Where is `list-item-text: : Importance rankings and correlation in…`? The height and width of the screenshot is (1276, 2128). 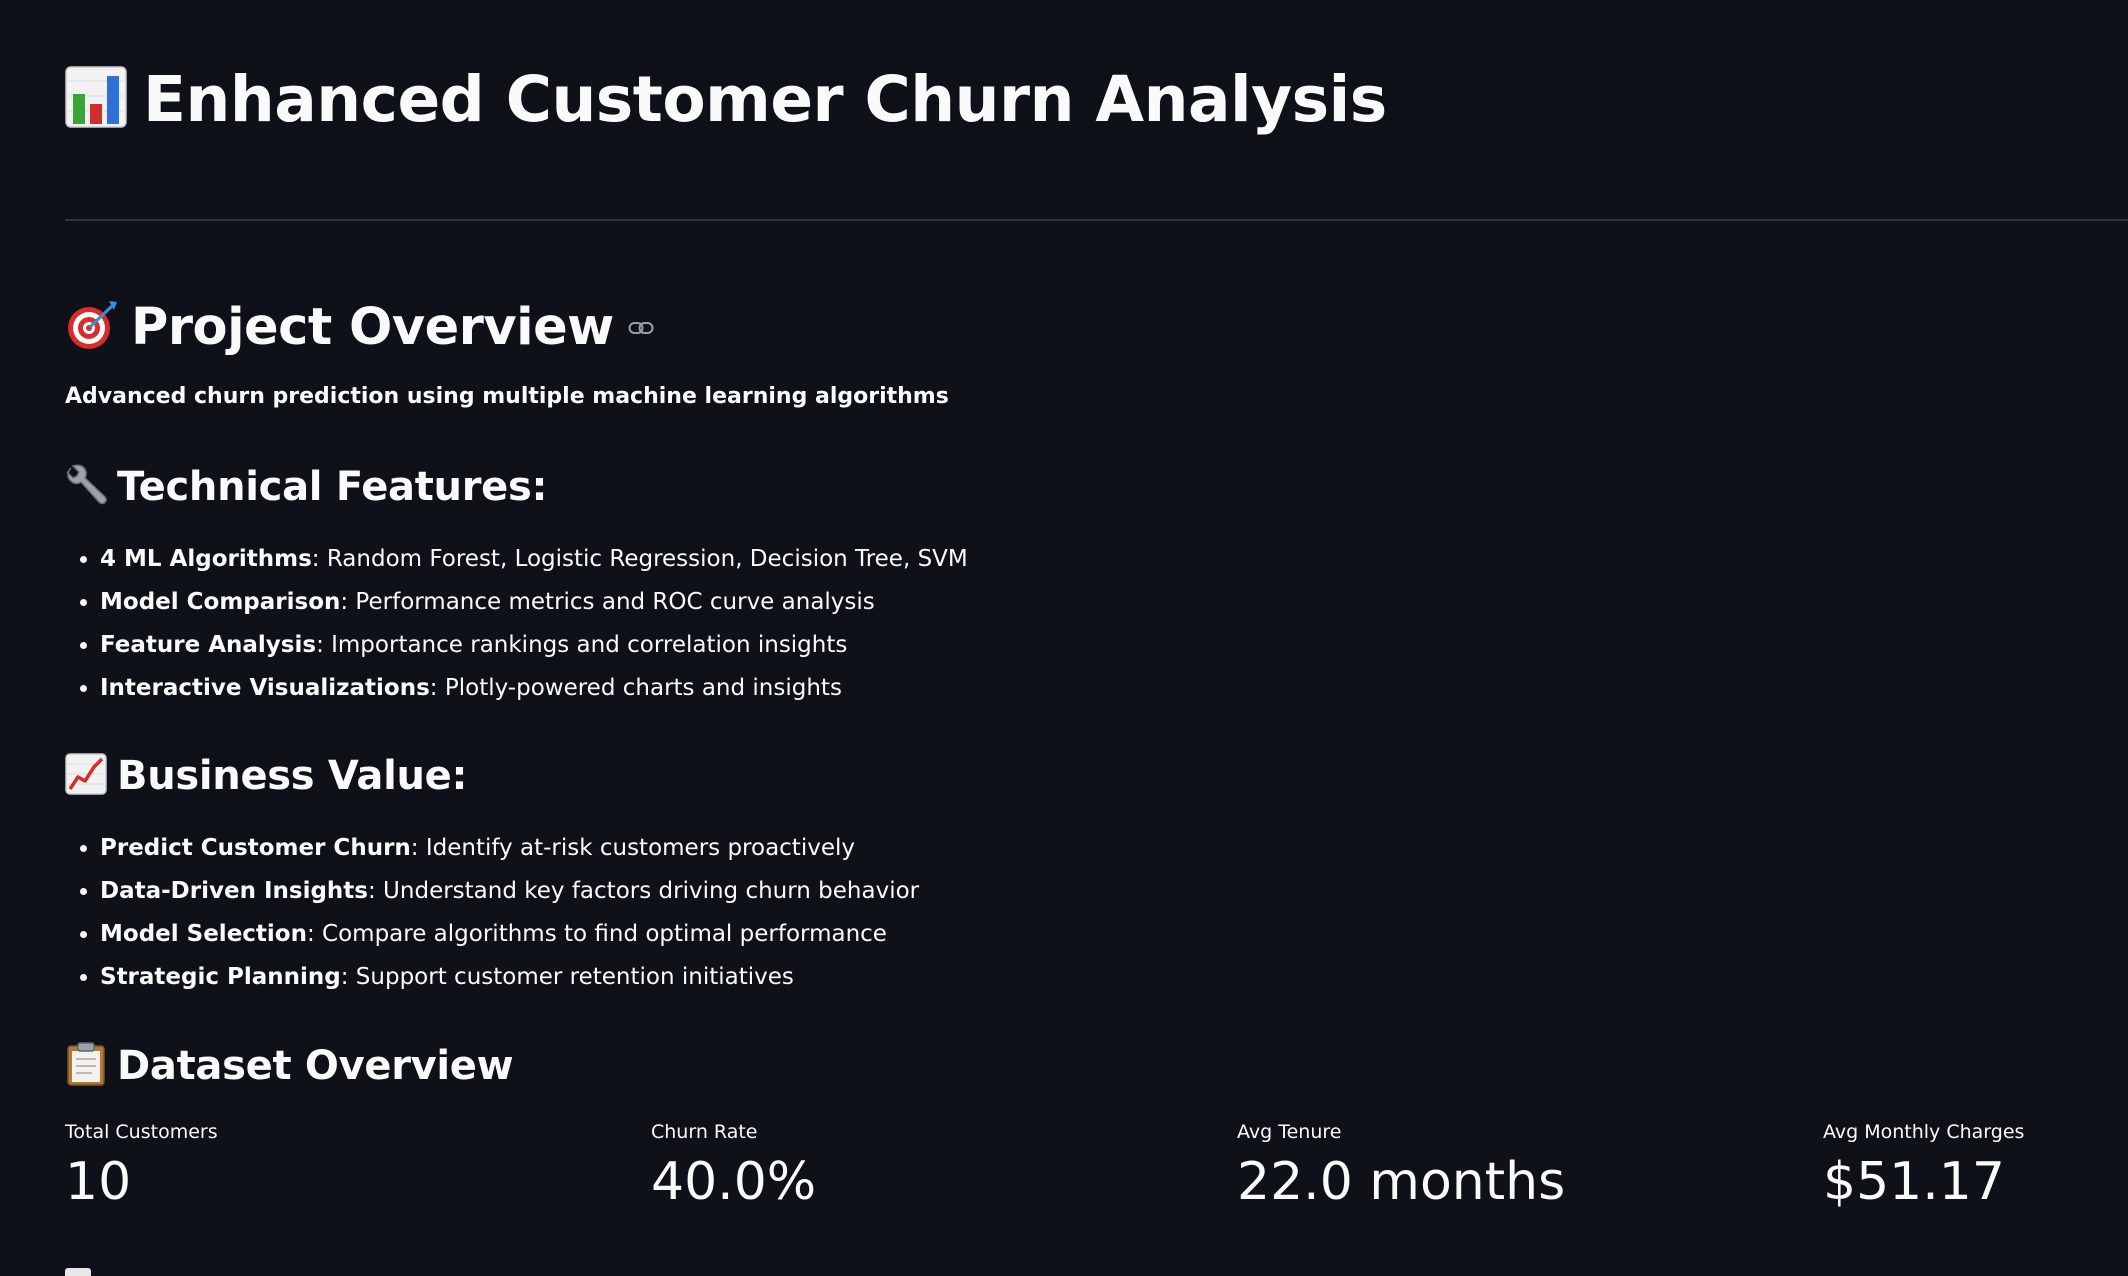 list-item-text: : Importance rankings and correlation in… is located at coordinates (582, 645).